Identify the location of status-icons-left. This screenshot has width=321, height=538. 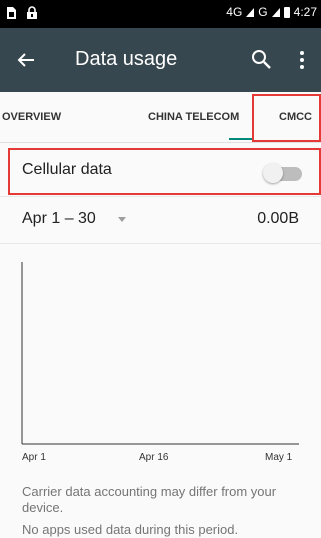
(22, 13).